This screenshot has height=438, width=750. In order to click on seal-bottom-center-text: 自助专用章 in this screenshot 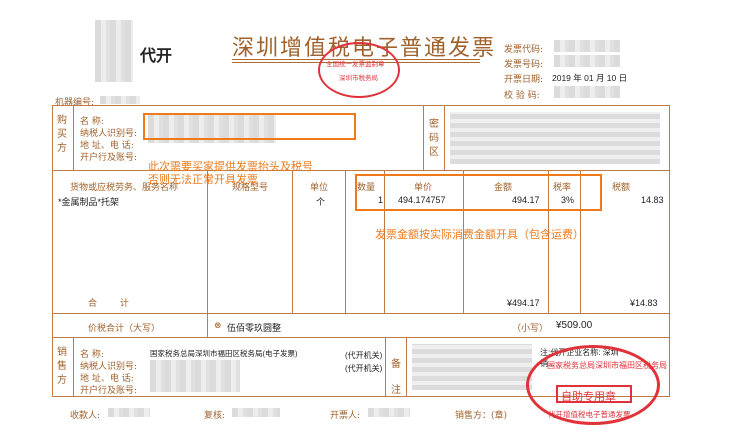, I will do `click(588, 396)`.